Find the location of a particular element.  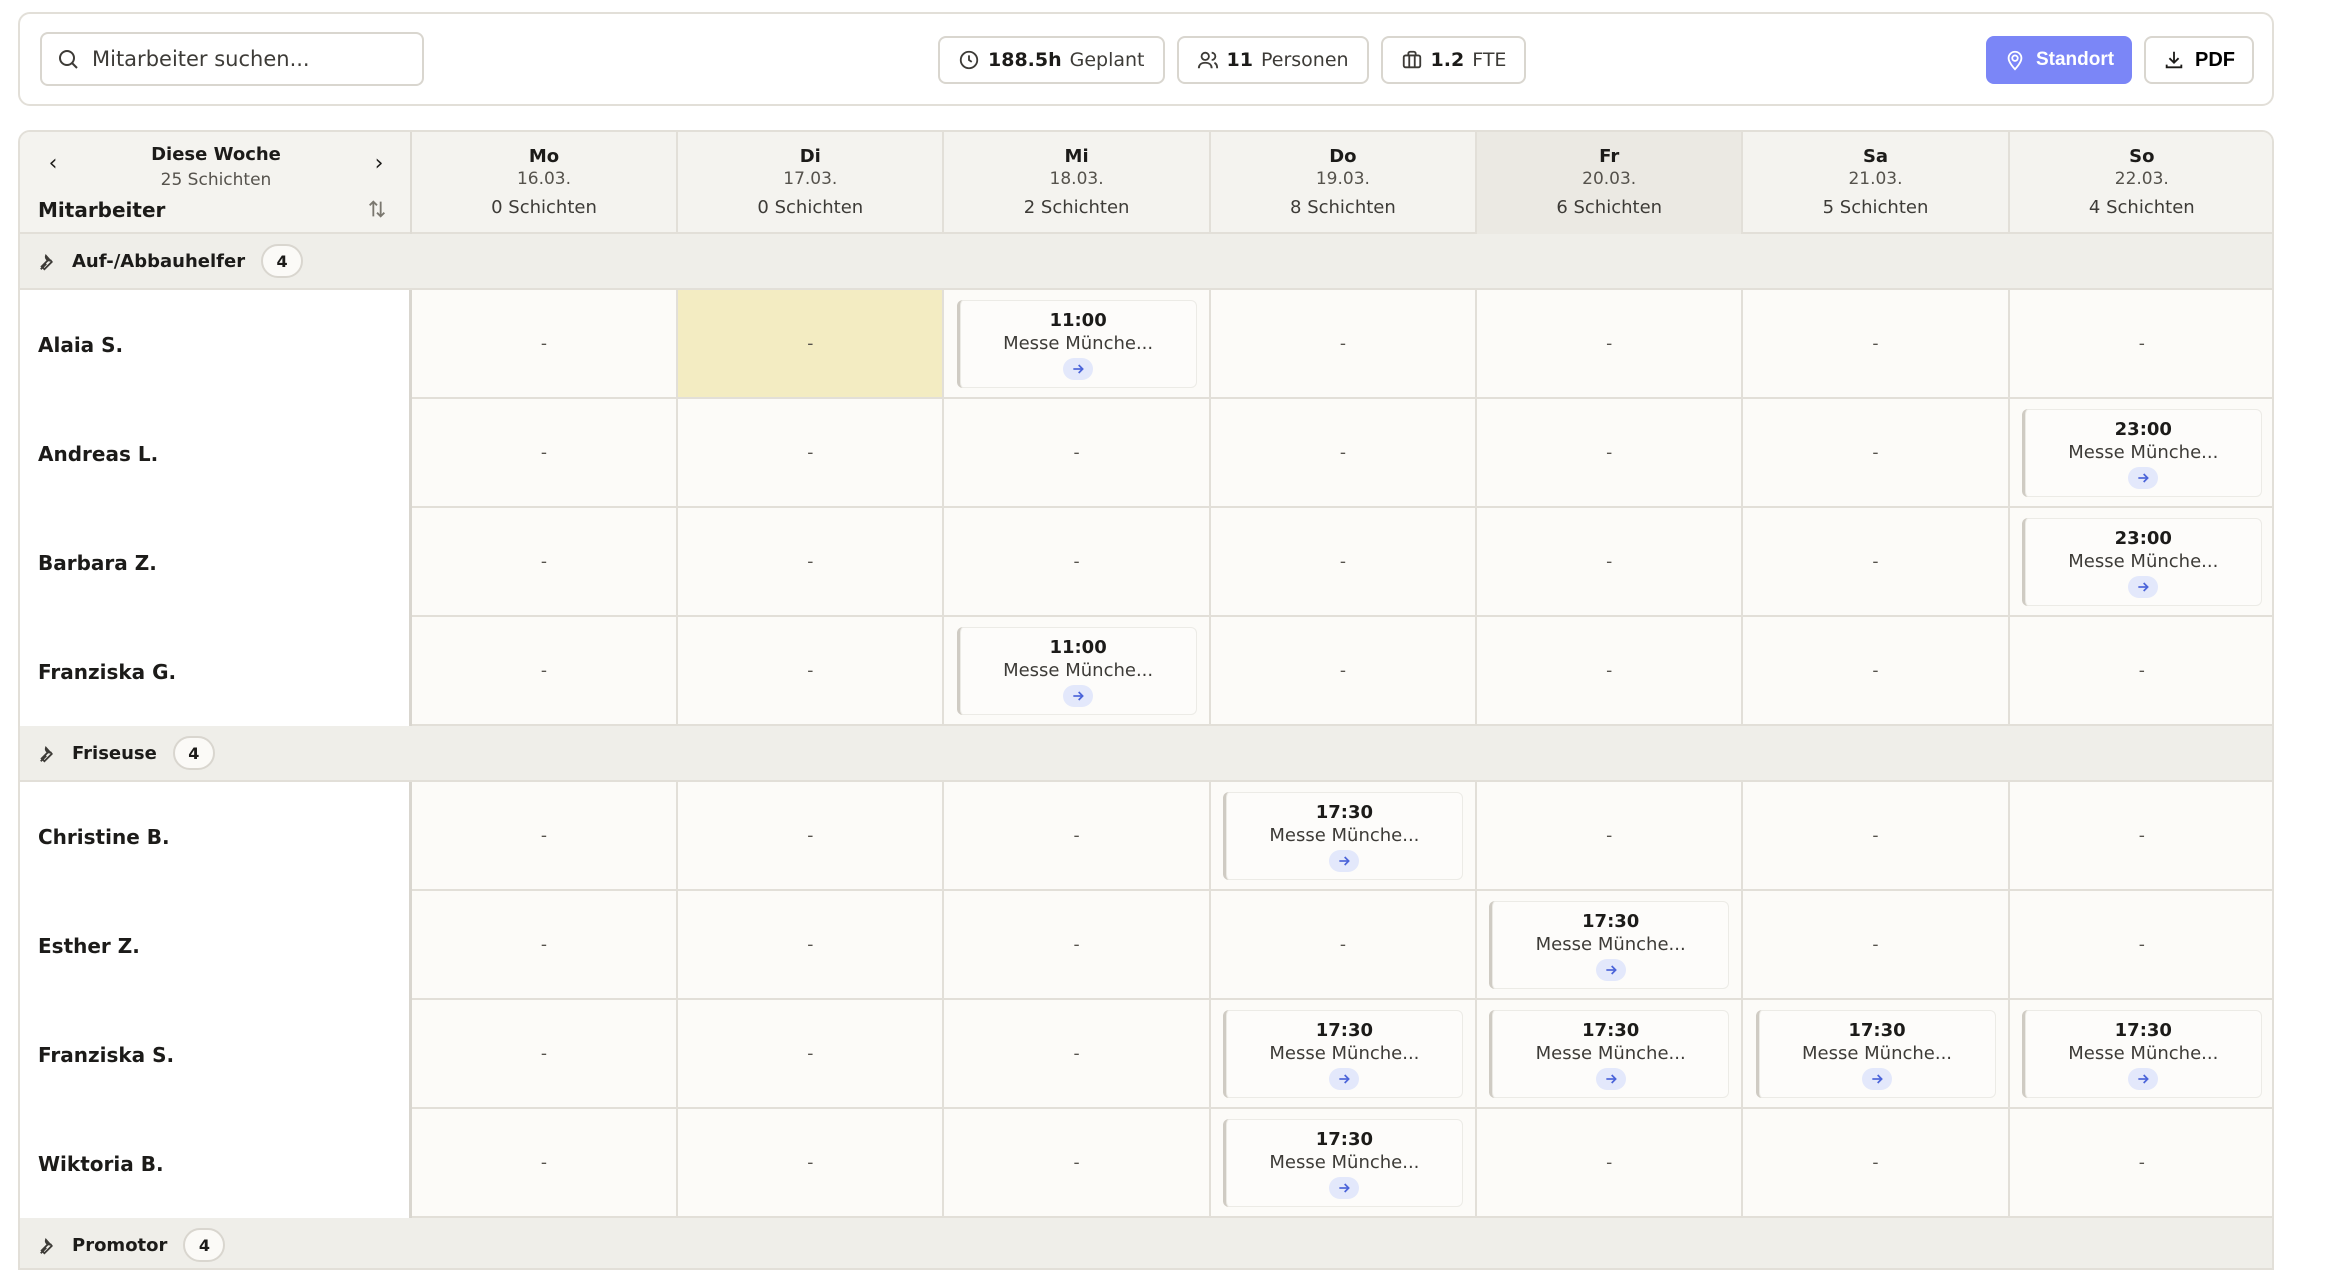

search-box is located at coordinates (232, 59).